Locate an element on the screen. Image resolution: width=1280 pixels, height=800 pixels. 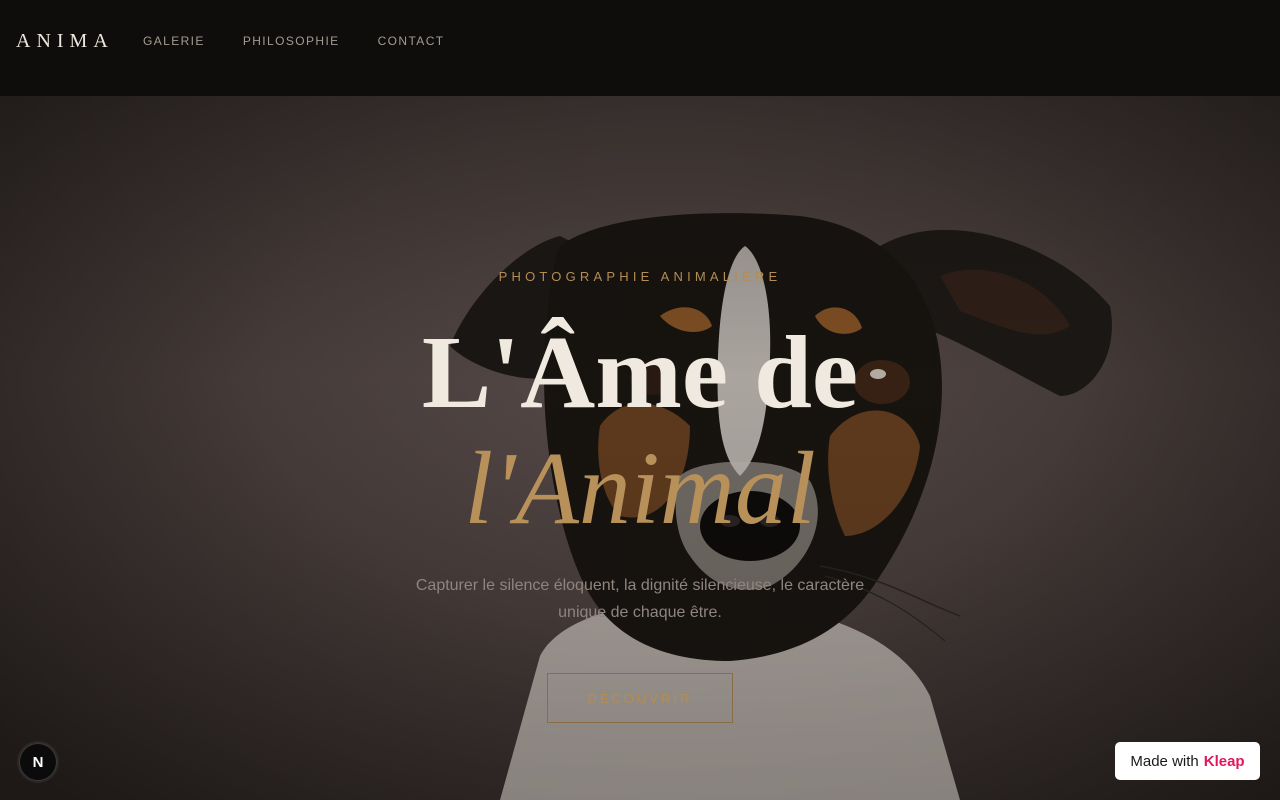
main-nav: GALERIE PHILOSOPHIE CONTACT is located at coordinates (313, 41).